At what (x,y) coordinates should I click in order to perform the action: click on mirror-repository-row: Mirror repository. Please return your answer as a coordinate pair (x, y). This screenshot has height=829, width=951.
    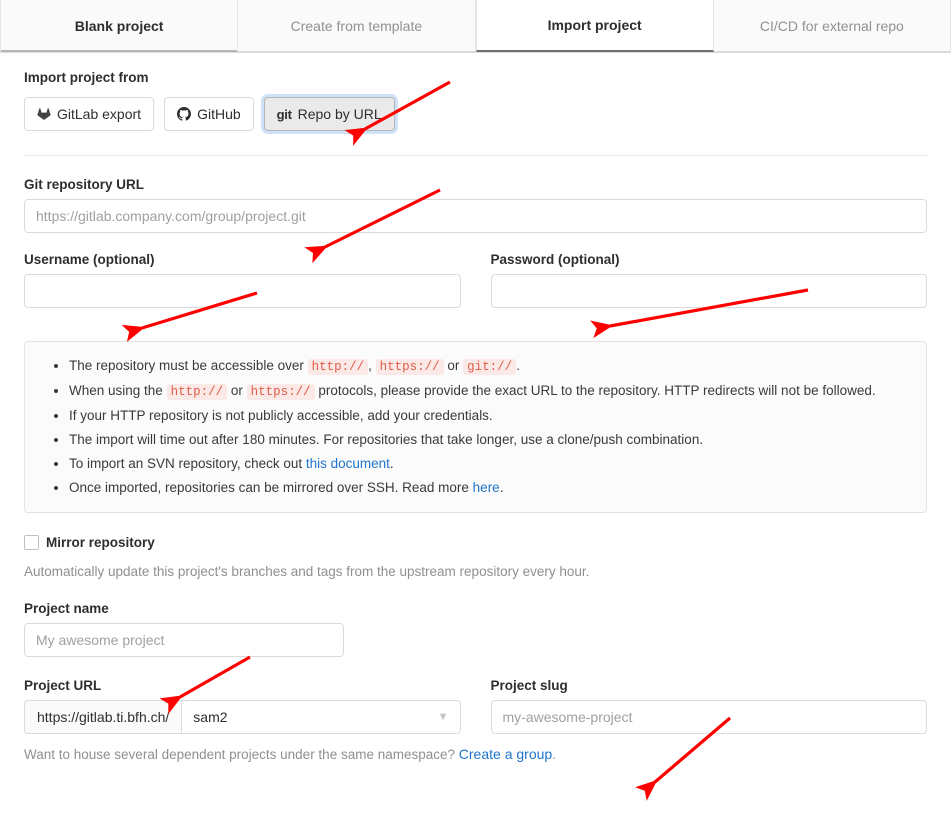
    Looking at the image, I should click on (475, 542).